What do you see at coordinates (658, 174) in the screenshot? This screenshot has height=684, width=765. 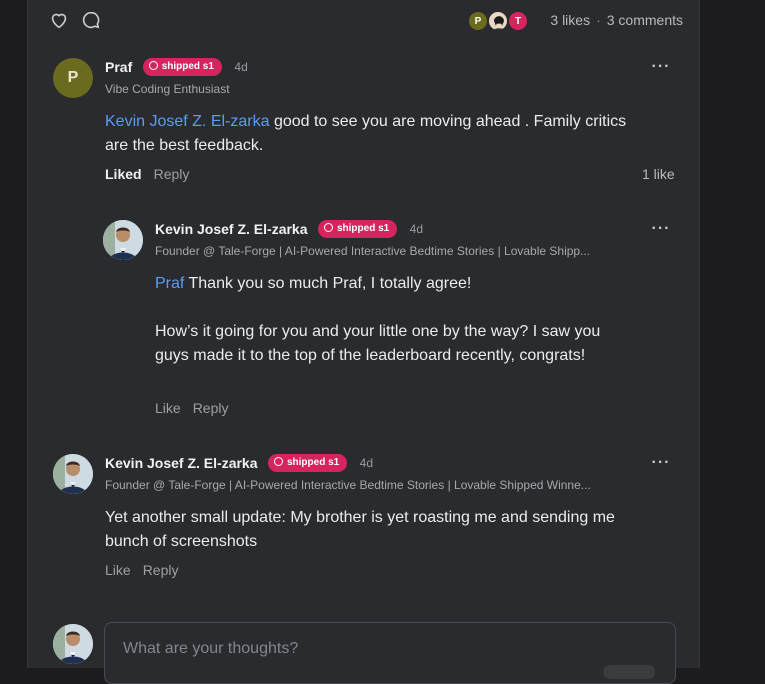 I see `like-count: 1 like` at bounding box center [658, 174].